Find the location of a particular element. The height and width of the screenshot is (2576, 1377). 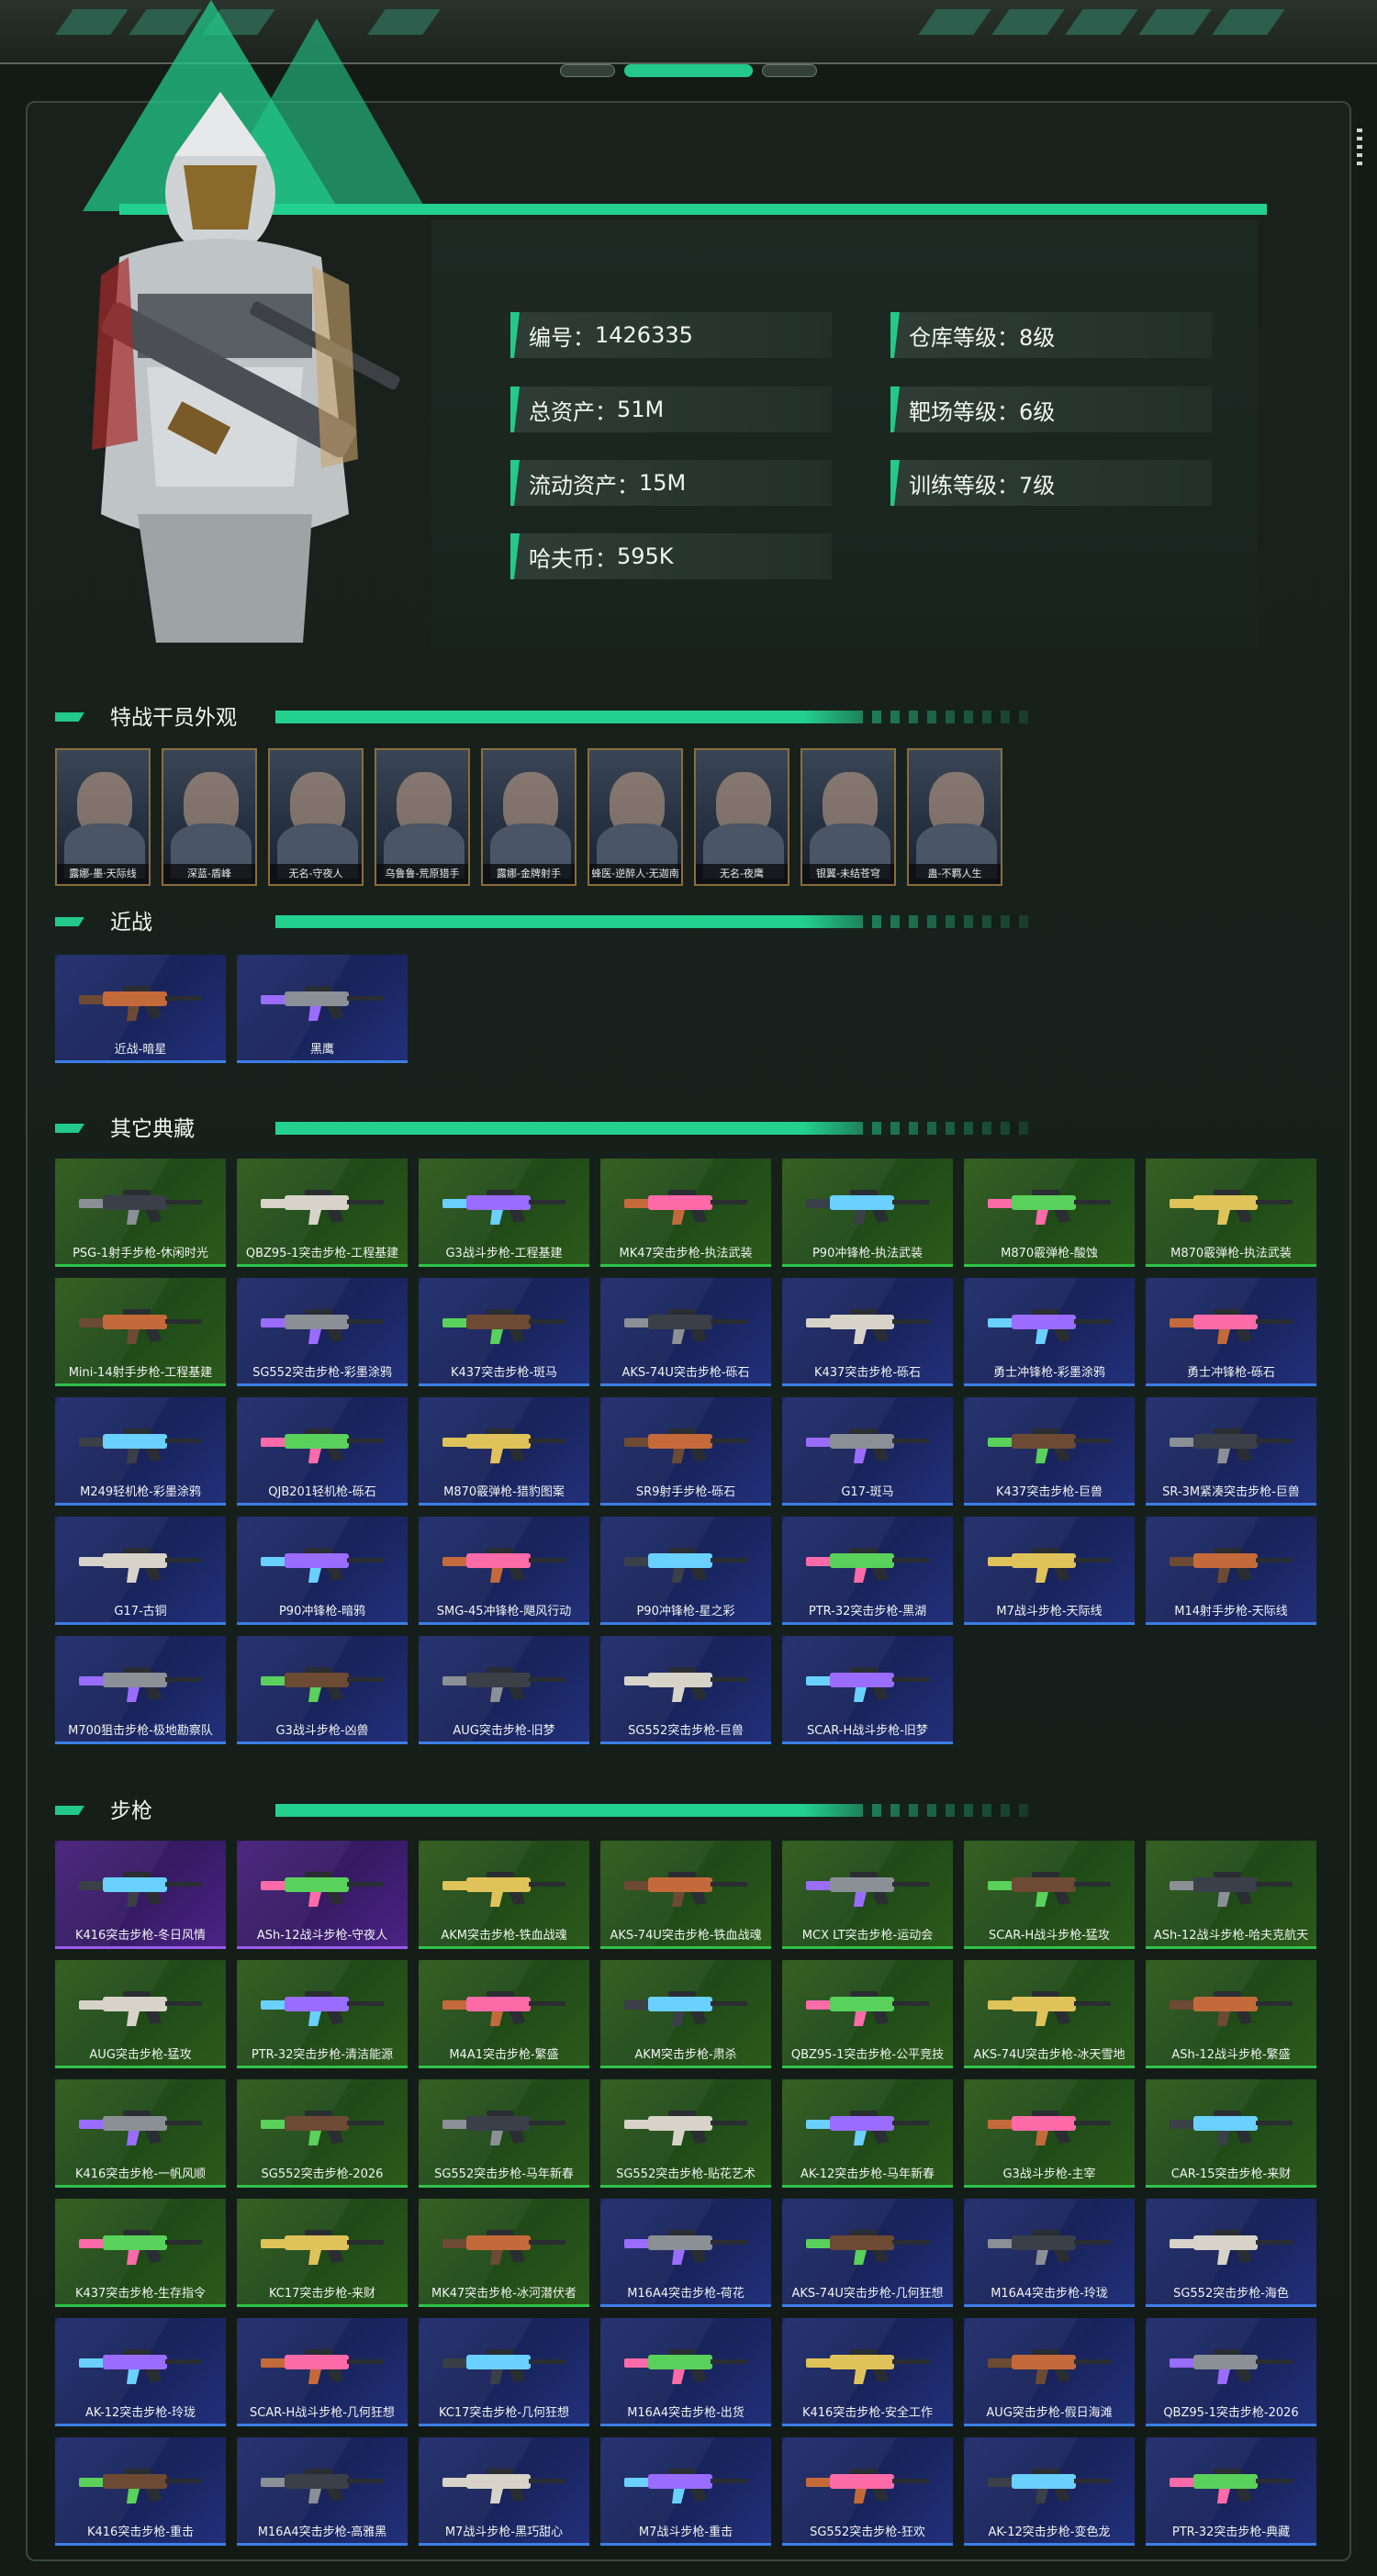

weapon-card: P90冲锋枪-星之彩 is located at coordinates (685, 1571).